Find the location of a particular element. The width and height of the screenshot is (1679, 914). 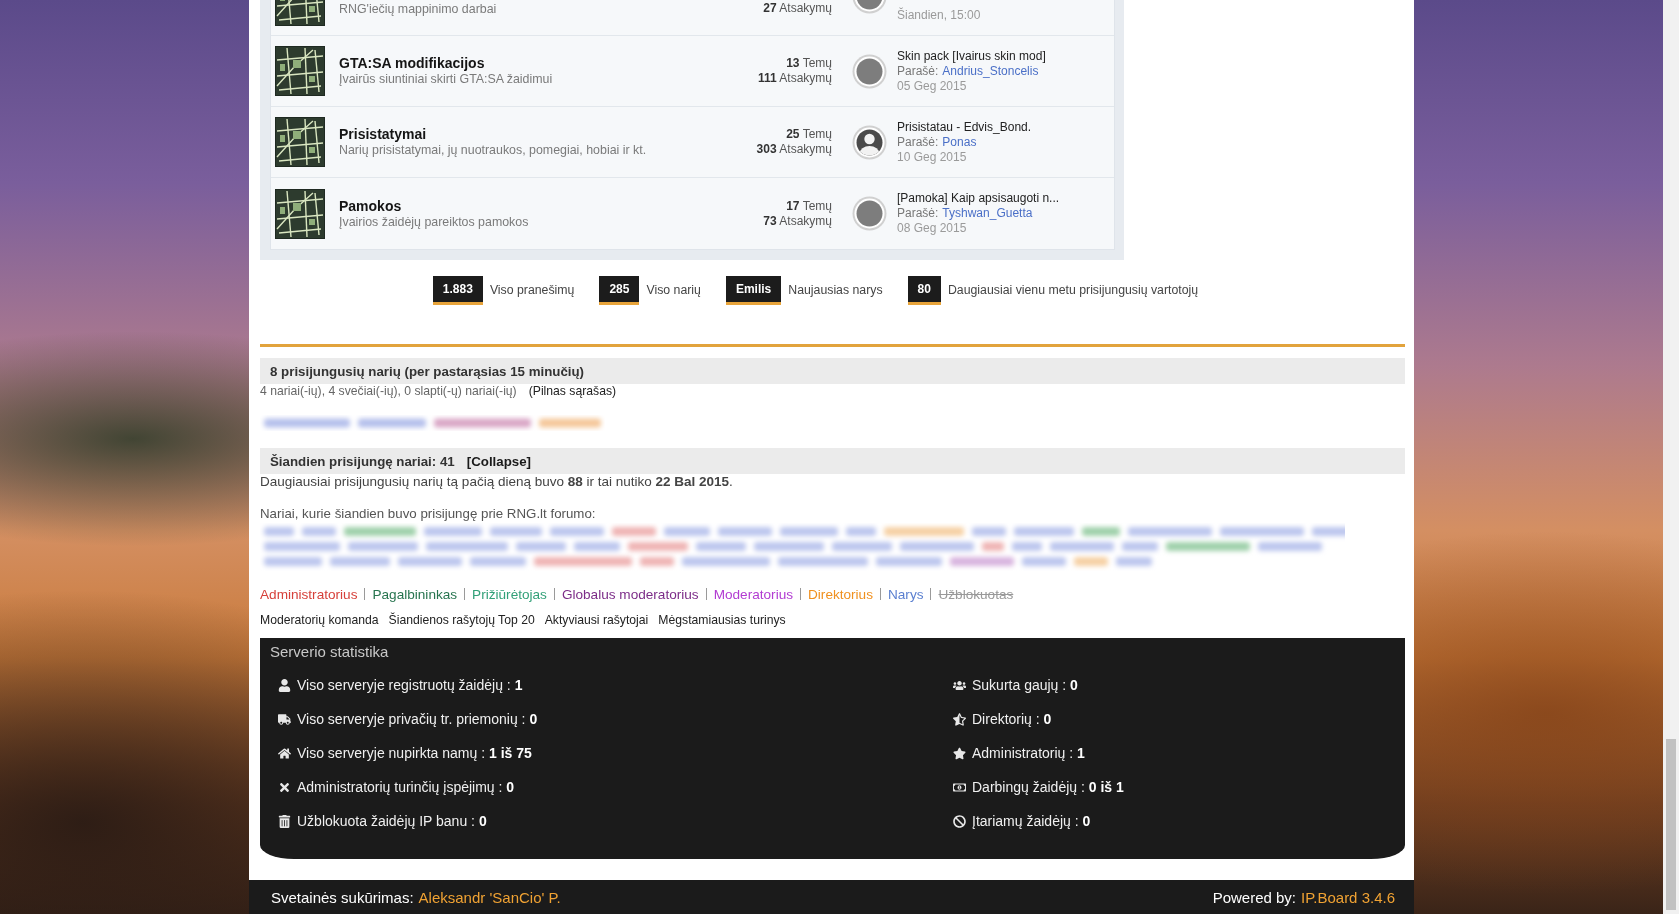

reply-count: 111 Atsakymų is located at coordinates (794, 78).